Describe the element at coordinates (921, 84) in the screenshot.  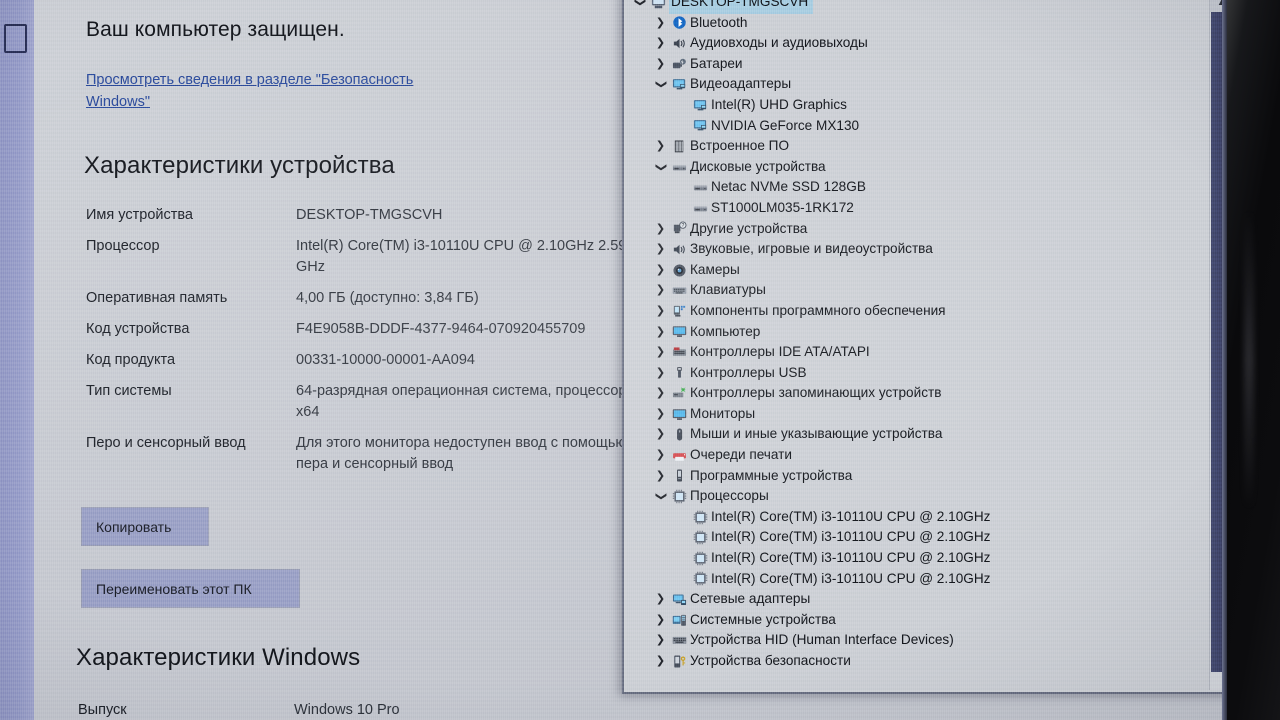
I see `device-tree-node: ❯ Видеоадаптеры` at that location.